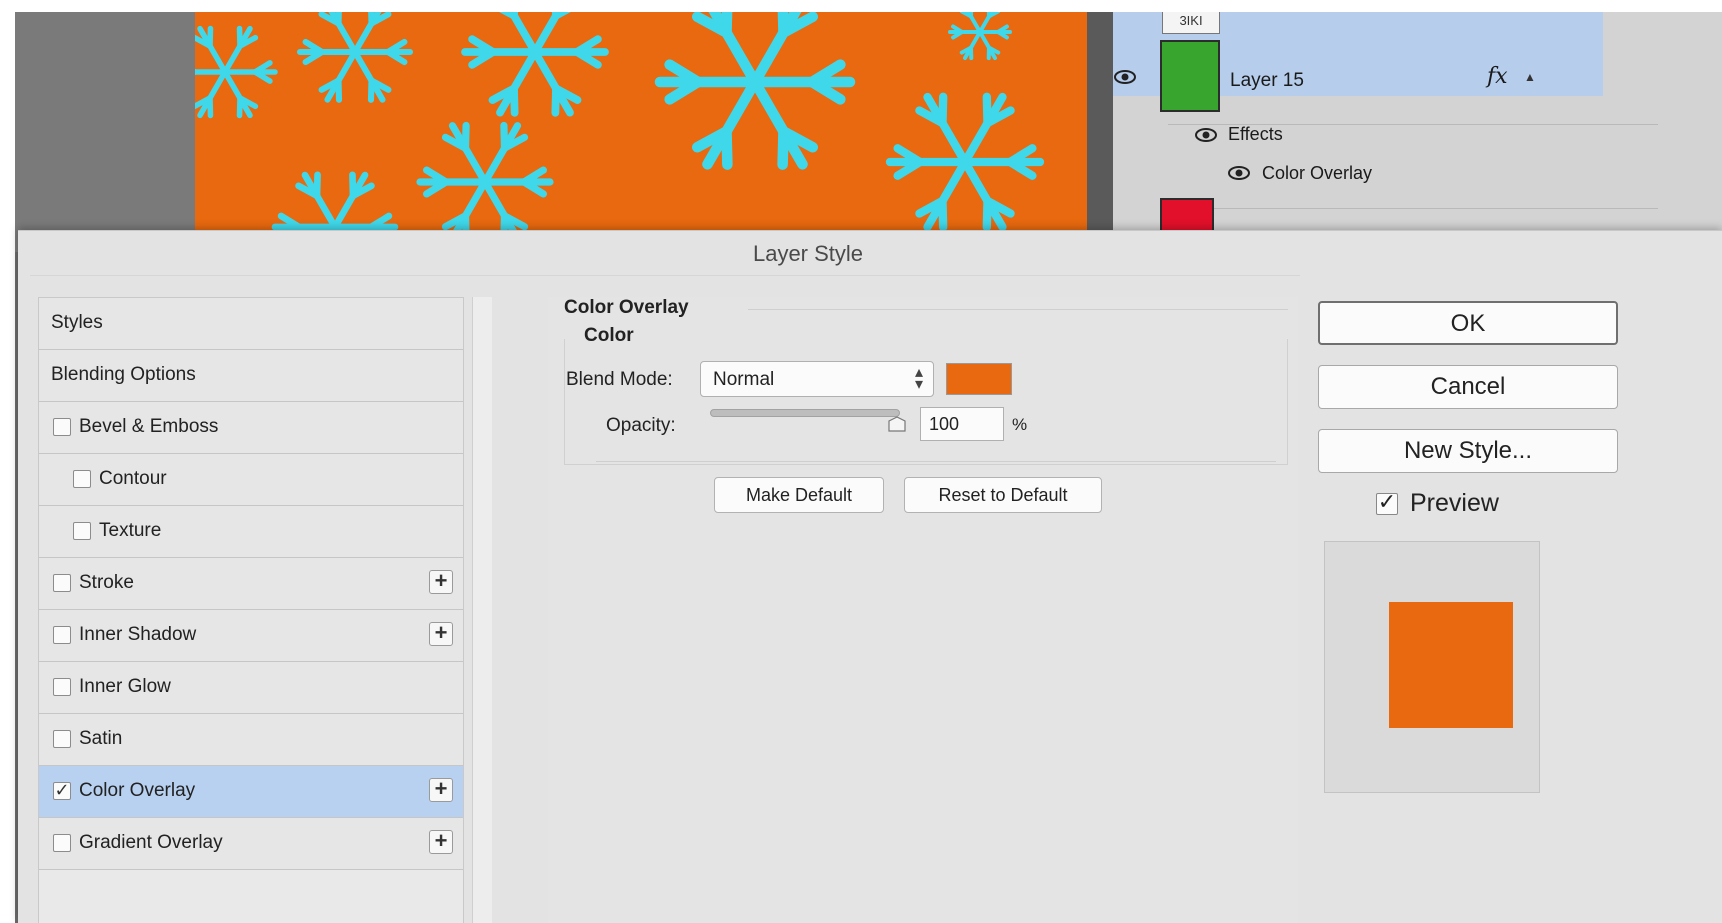 The image size is (1722, 923). What do you see at coordinates (626, 307) in the screenshot?
I see `group-title: Color Overlay` at bounding box center [626, 307].